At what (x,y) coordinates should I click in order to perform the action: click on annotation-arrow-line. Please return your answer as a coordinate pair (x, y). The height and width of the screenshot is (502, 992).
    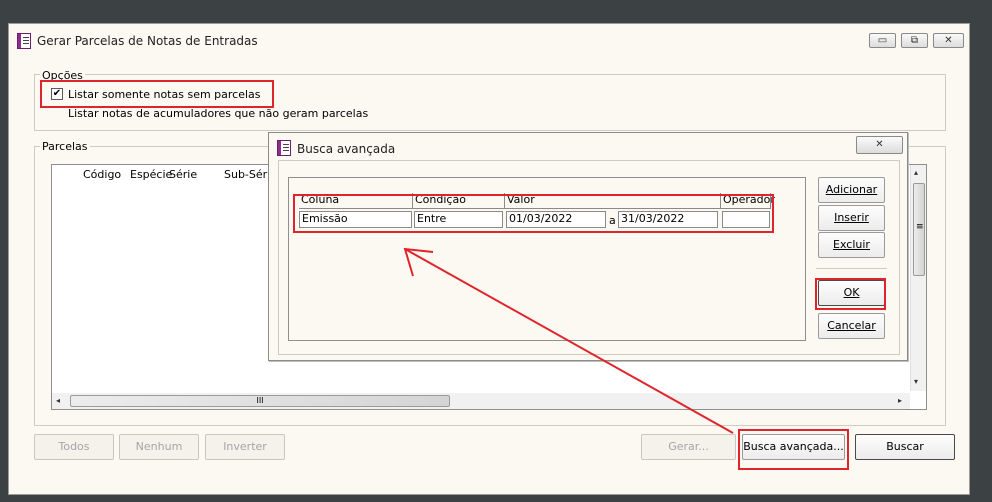
    Looking at the image, I should click on (569, 341).